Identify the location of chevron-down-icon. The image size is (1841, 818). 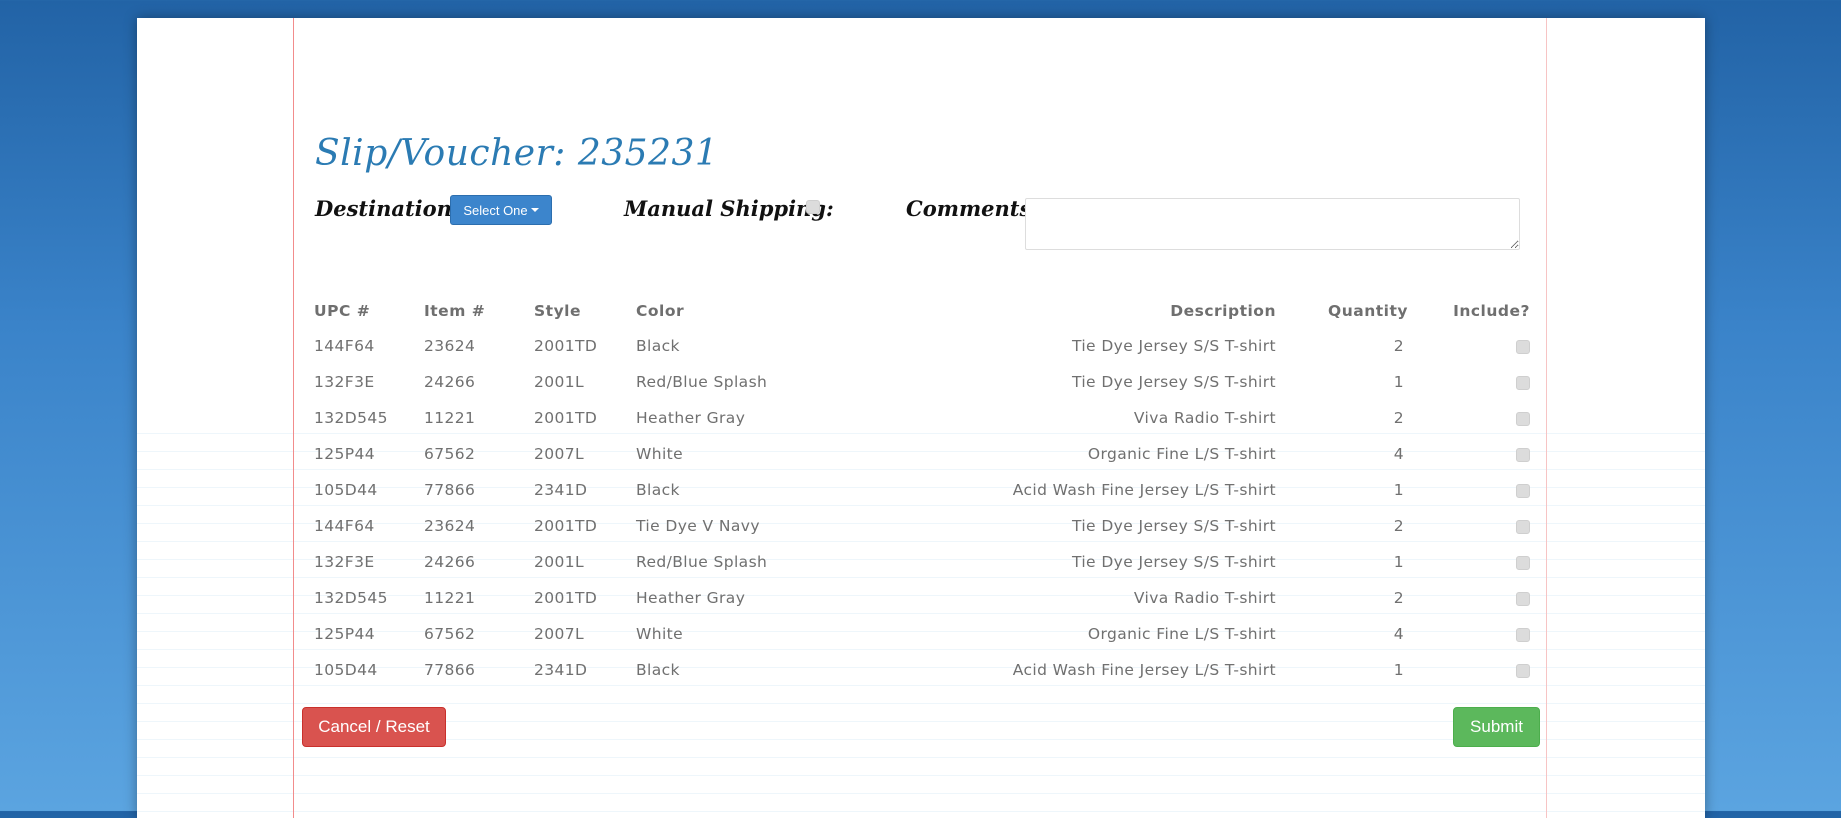
(534, 210).